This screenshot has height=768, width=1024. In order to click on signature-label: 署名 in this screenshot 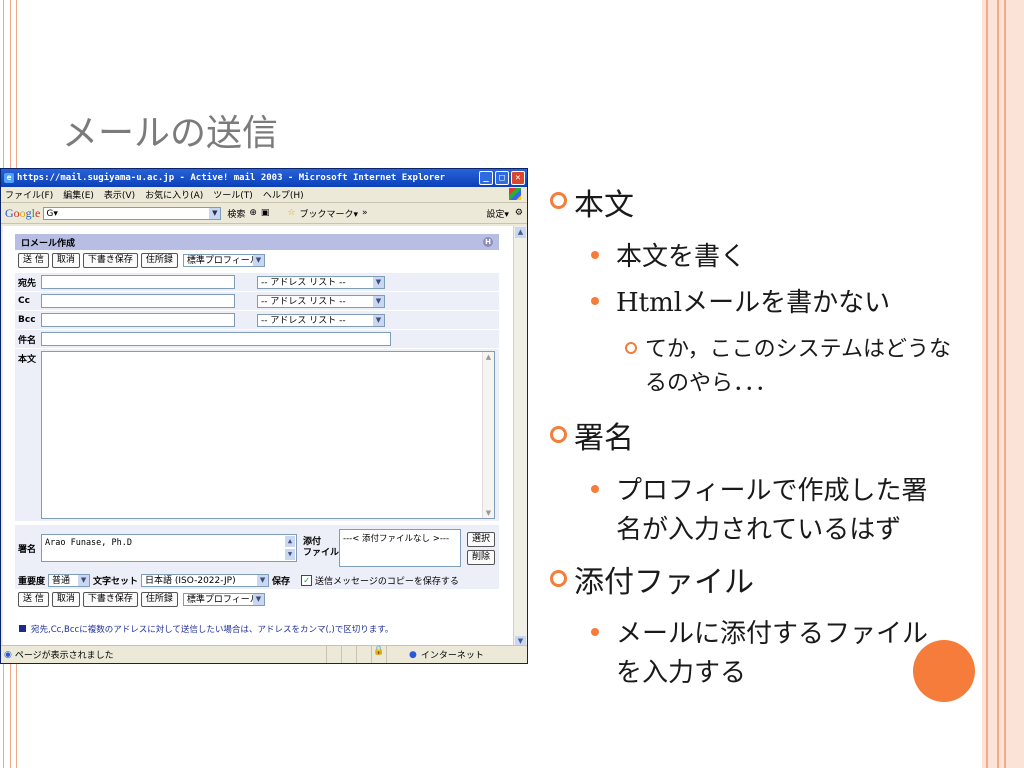, I will do `click(27, 549)`.